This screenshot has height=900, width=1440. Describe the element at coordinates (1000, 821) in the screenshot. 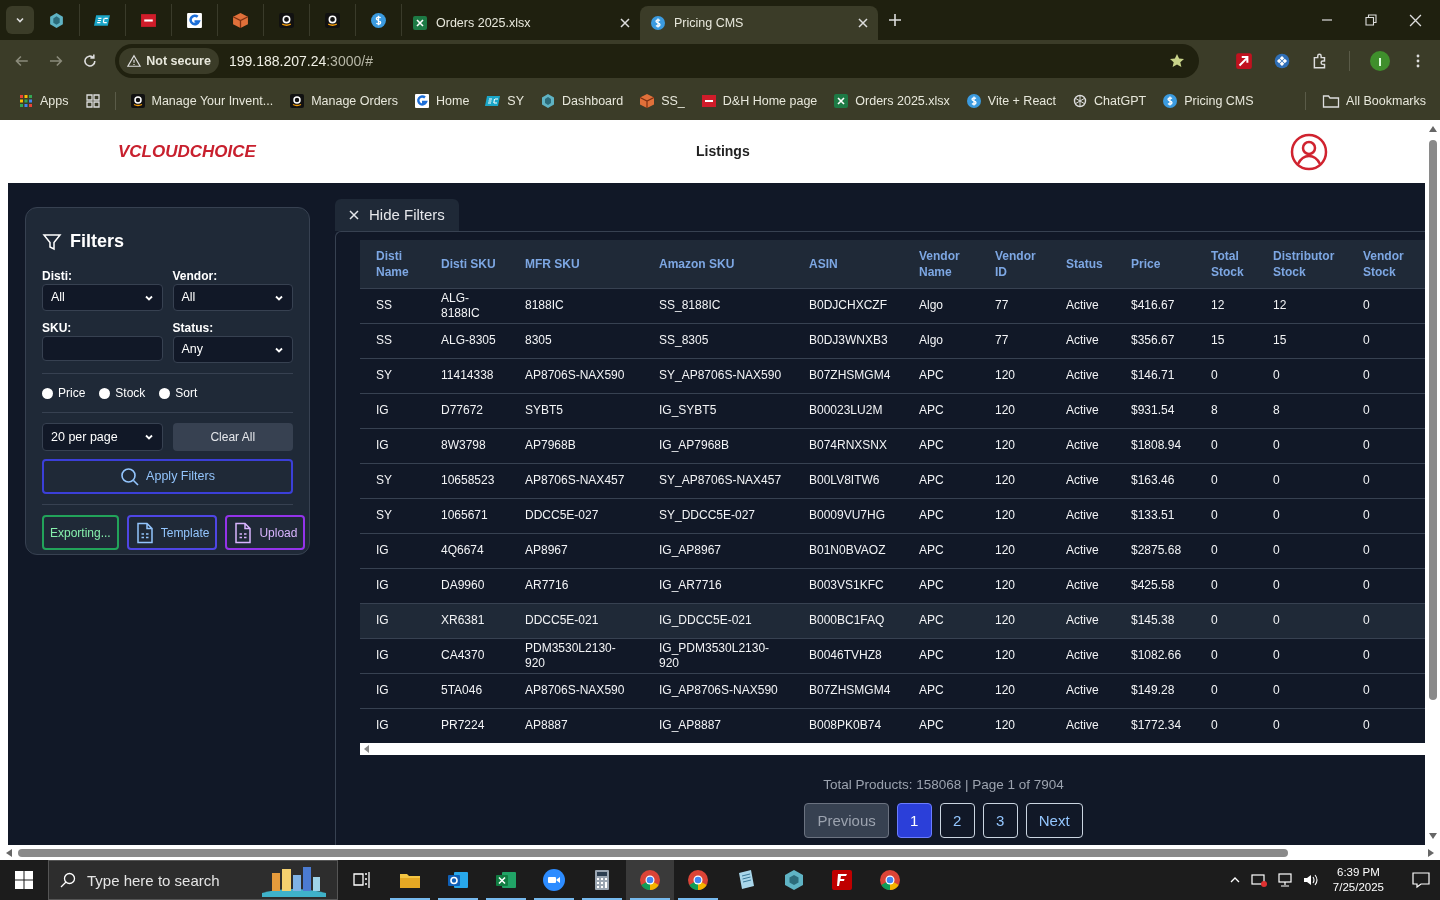

I see `page-button: 3` at that location.